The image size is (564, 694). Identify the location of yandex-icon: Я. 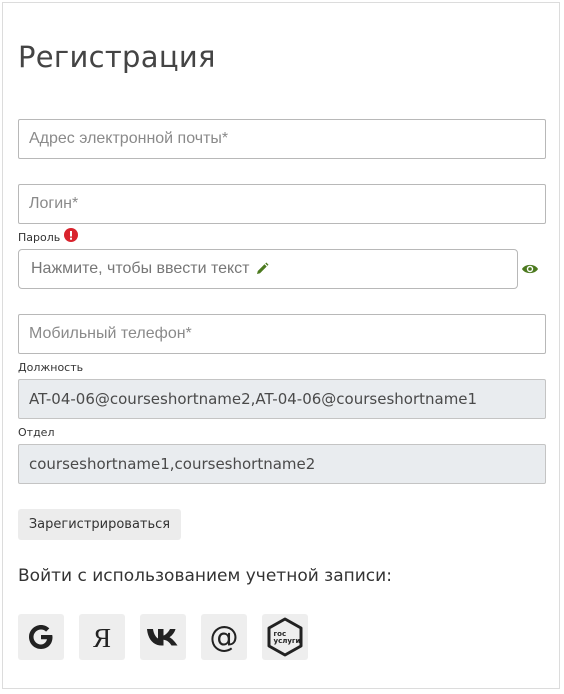
(102, 637).